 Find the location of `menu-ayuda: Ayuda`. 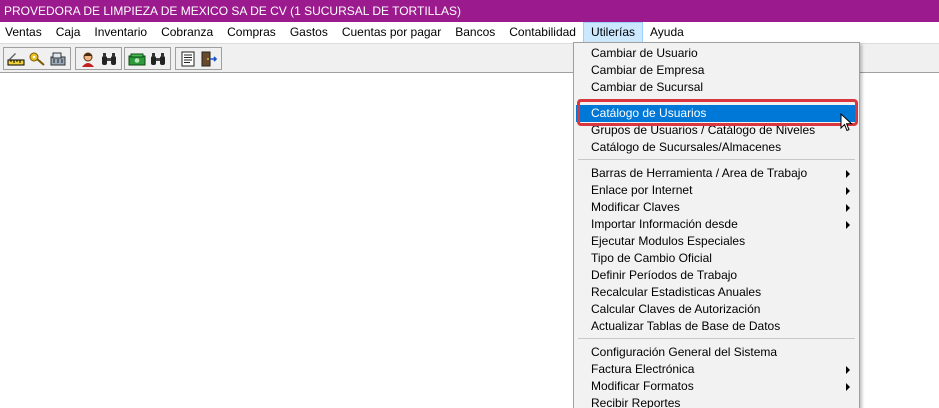

menu-ayuda: Ayuda is located at coordinates (667, 32).